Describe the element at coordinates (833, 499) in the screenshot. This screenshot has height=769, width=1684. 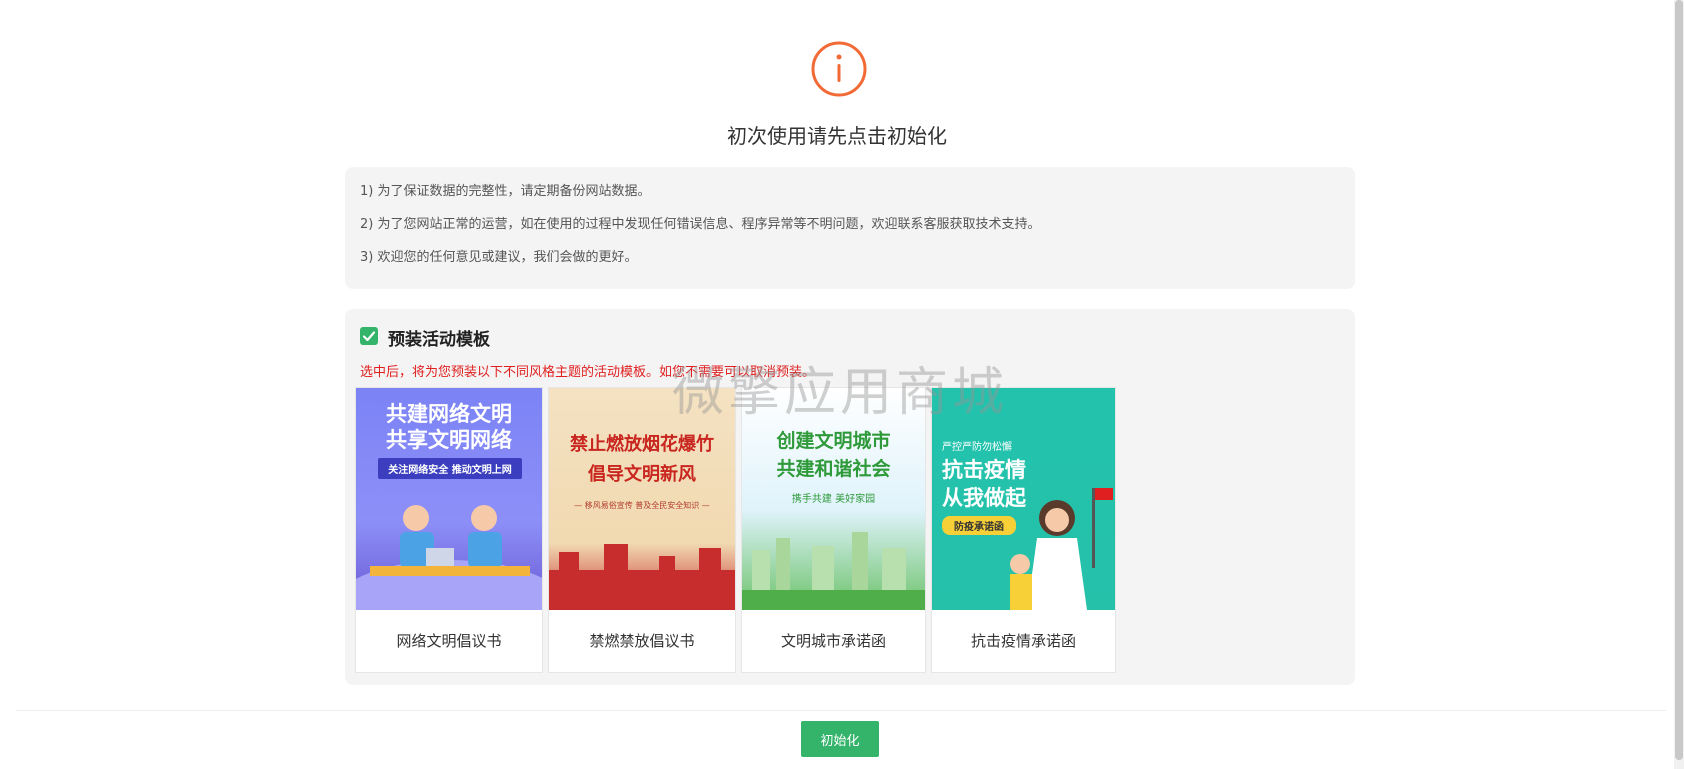
I see `poster-tag: 携手共建 美好家园` at that location.